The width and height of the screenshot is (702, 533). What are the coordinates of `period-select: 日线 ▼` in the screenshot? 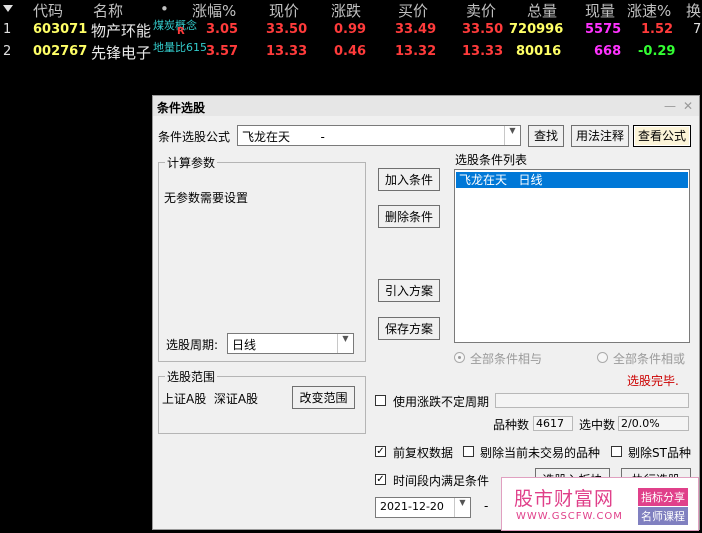 It's located at (290, 343).